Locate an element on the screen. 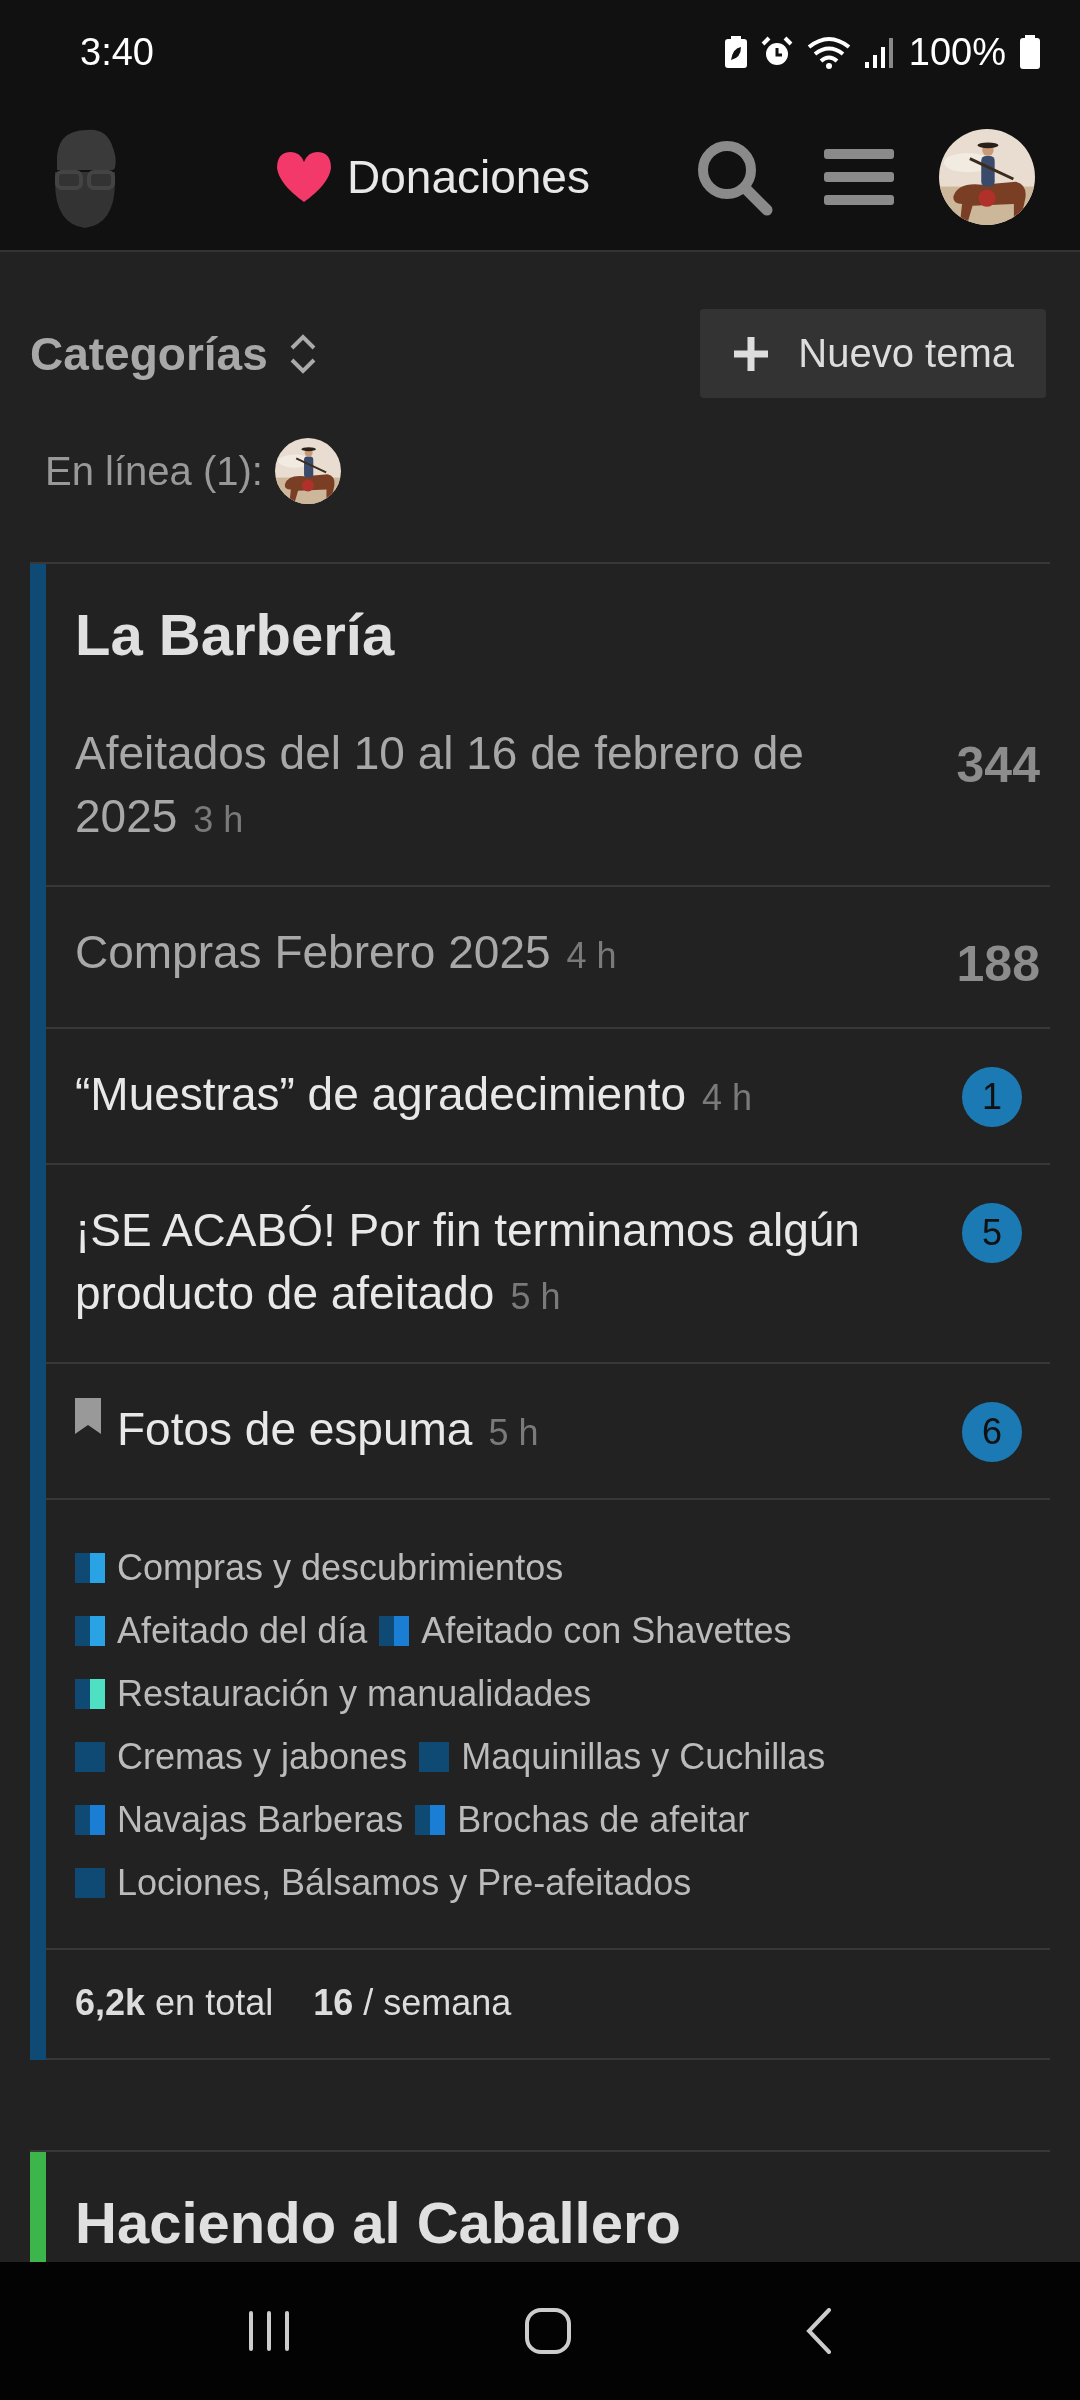 Image resolution: width=1080 pixels, height=2400 pixels. subcategory-link: Lociones, Bálsamos y Pre-afeitados is located at coordinates (404, 1882).